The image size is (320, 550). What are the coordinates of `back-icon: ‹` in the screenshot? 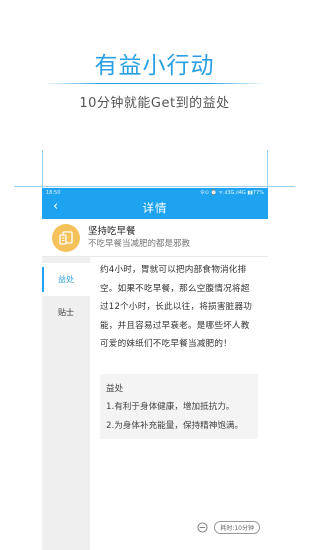 It's located at (55, 206).